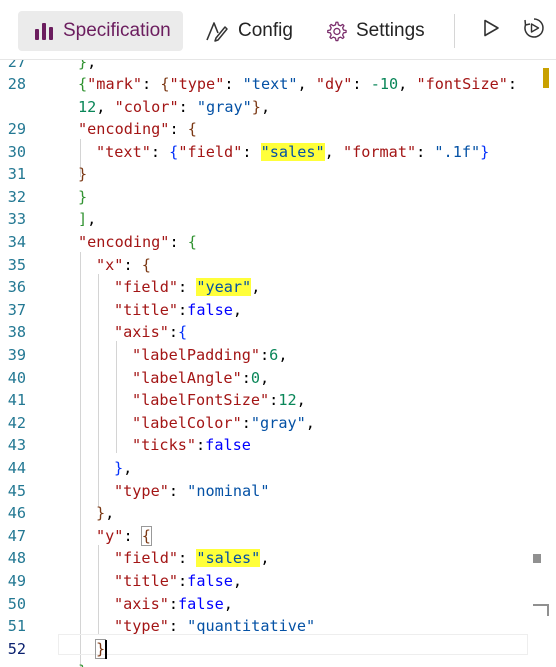  Describe the element at coordinates (219, 400) in the screenshot. I see `code-text: "labelFontSize":12,` at that location.